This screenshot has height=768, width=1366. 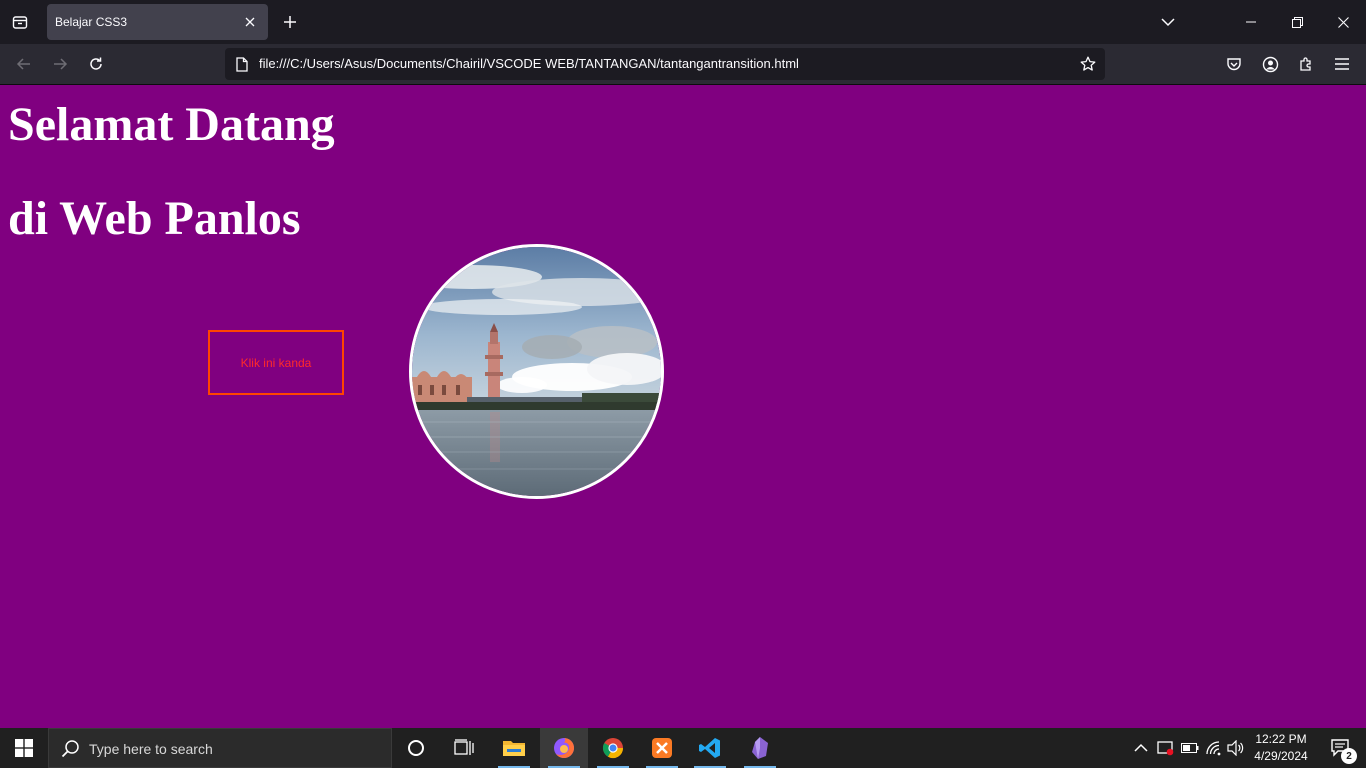 I want to click on minimize-icon, so click(x=1251, y=22).